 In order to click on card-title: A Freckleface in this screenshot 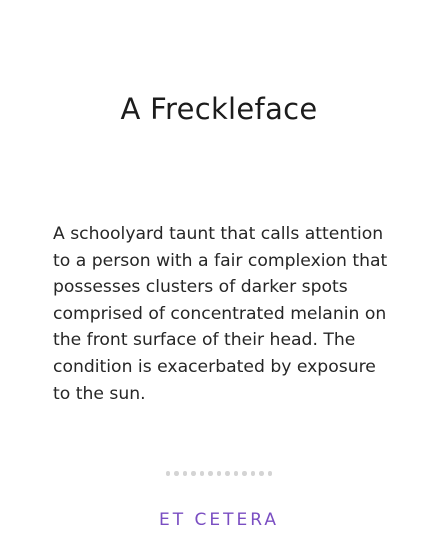, I will do `click(219, 109)`.